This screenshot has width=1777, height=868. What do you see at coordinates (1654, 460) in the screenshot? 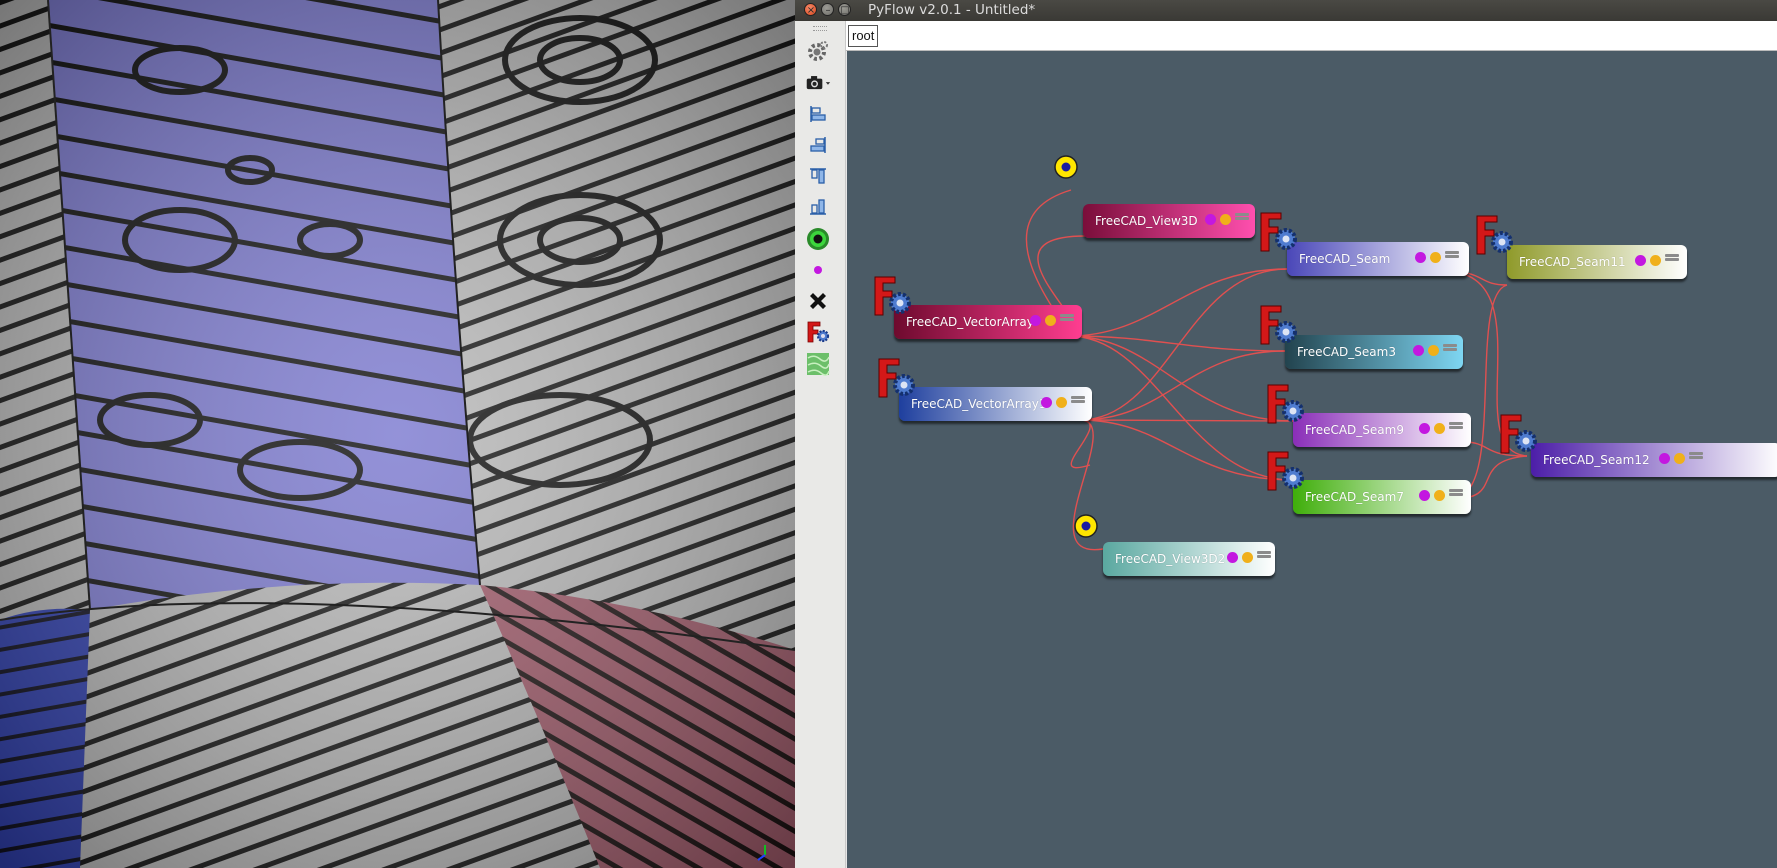
I see `node-freecad-seam12: FreeCAD_Seam12` at bounding box center [1654, 460].